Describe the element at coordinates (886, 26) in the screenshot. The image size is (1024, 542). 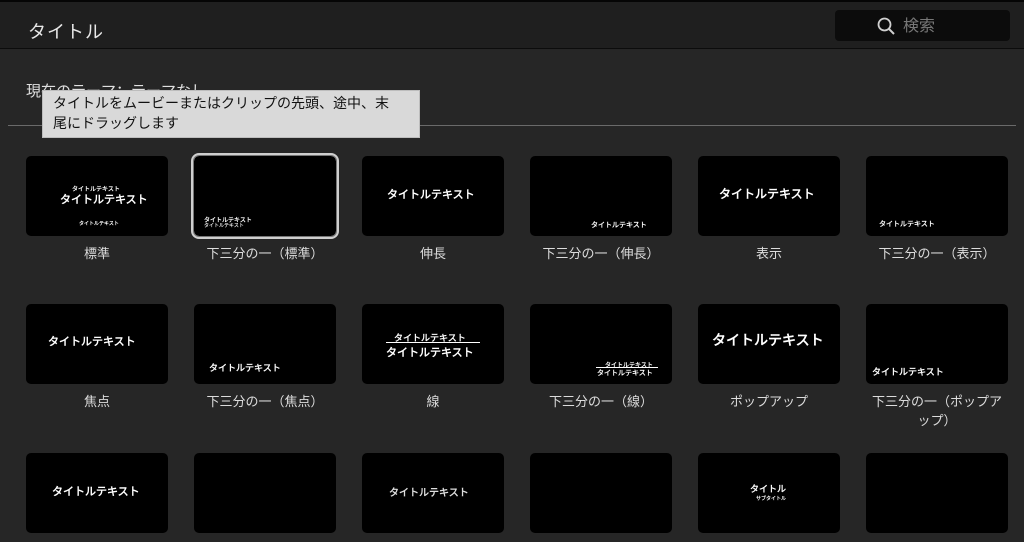
I see `search-icon` at that location.